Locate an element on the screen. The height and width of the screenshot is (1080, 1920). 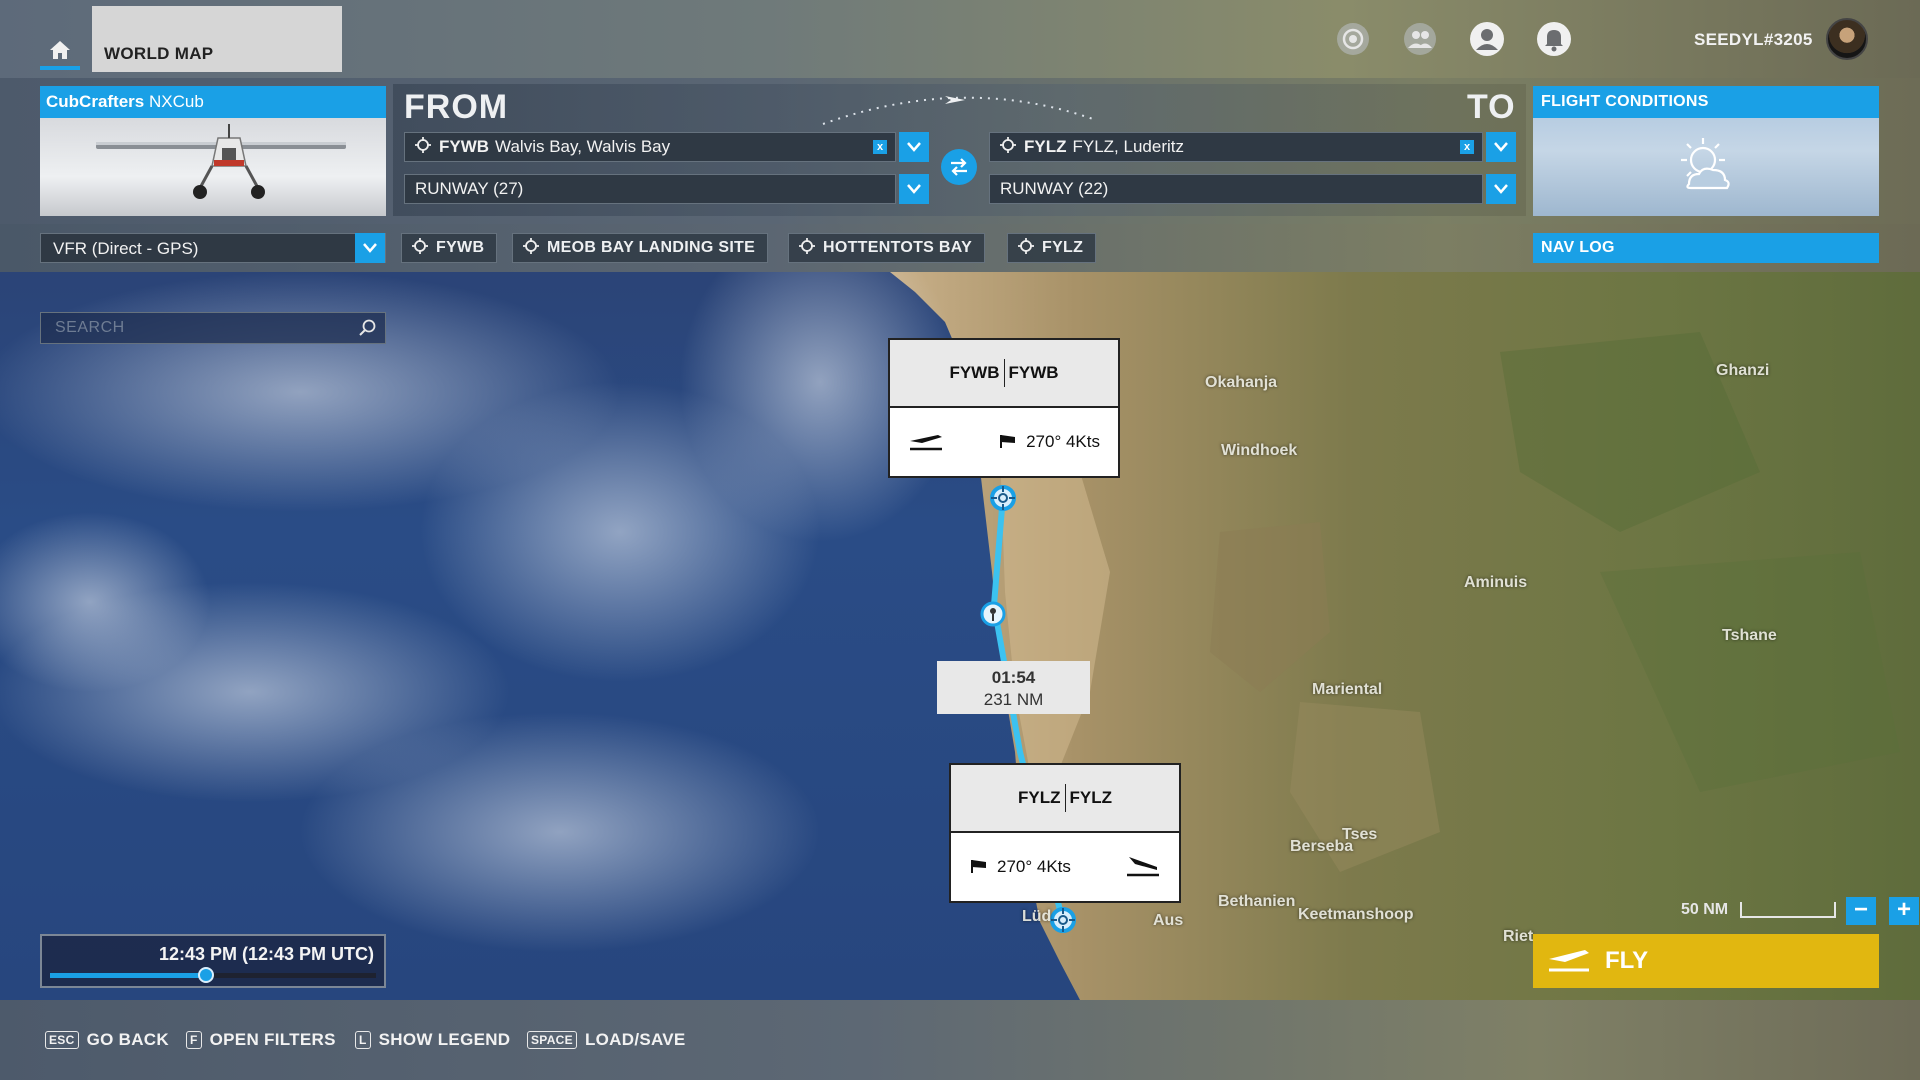
mid-waypoint-marker is located at coordinates (993, 614).